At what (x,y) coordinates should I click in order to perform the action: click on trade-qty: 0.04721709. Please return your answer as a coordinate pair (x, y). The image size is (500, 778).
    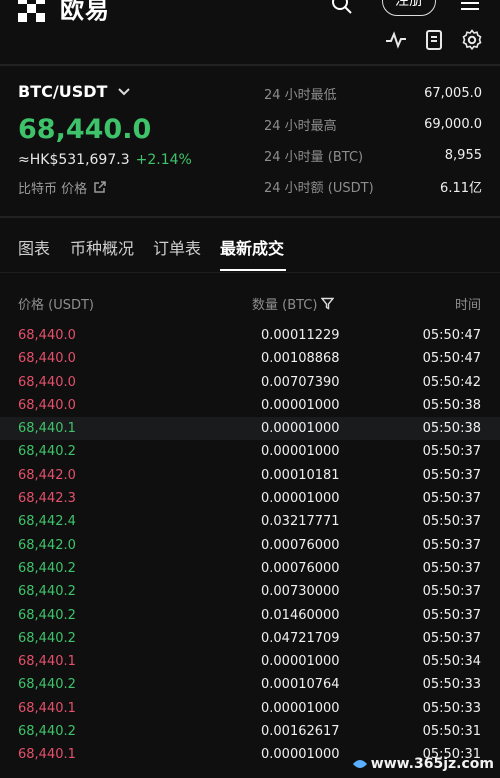
    Looking at the image, I should click on (300, 638).